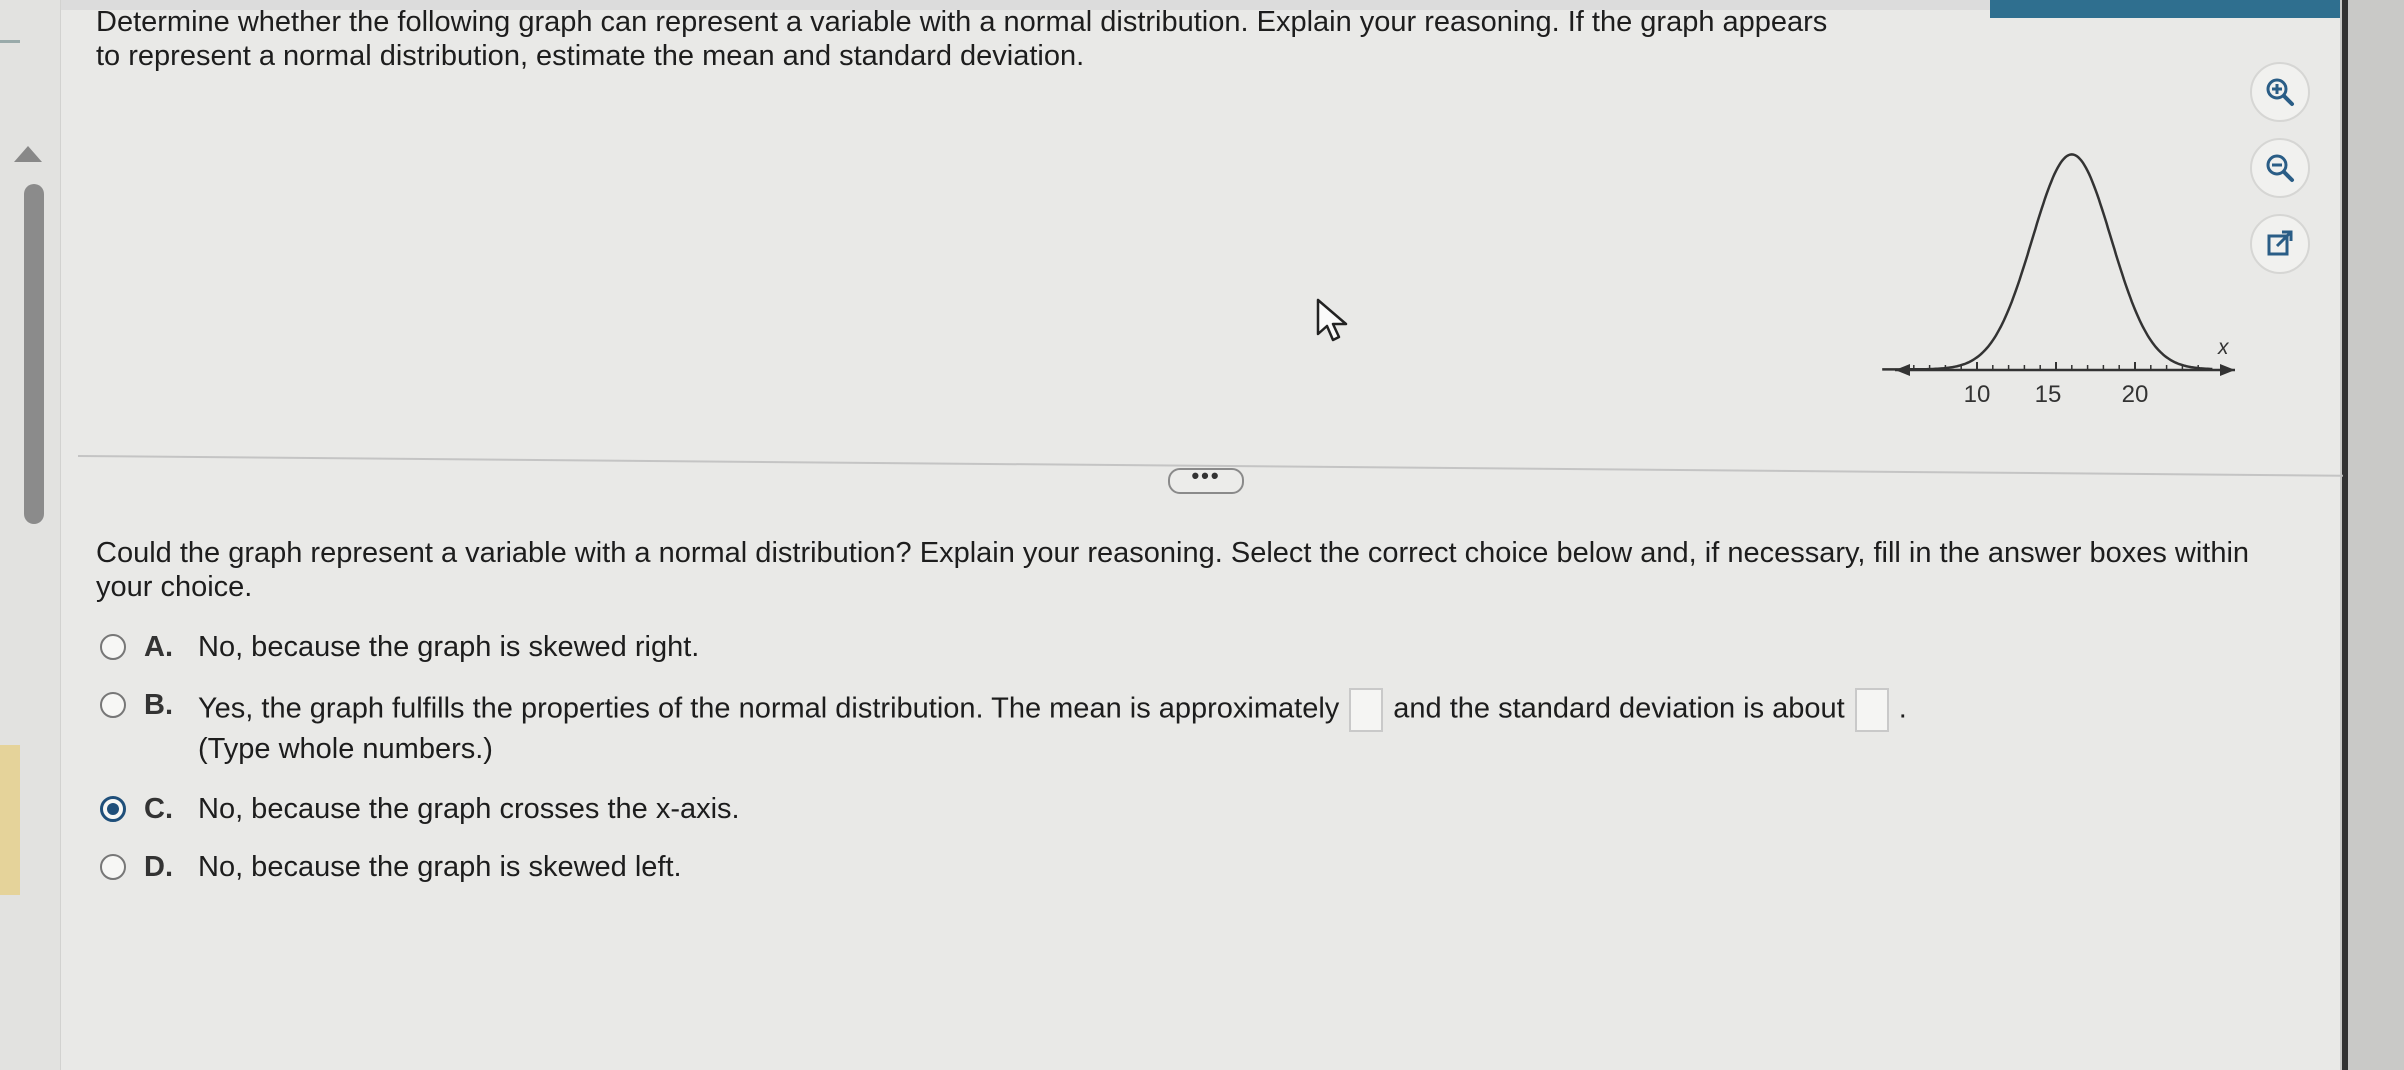  What do you see at coordinates (1150, 867) in the screenshot?
I see `choice-d: D. No, because the graph is skewed left.` at bounding box center [1150, 867].